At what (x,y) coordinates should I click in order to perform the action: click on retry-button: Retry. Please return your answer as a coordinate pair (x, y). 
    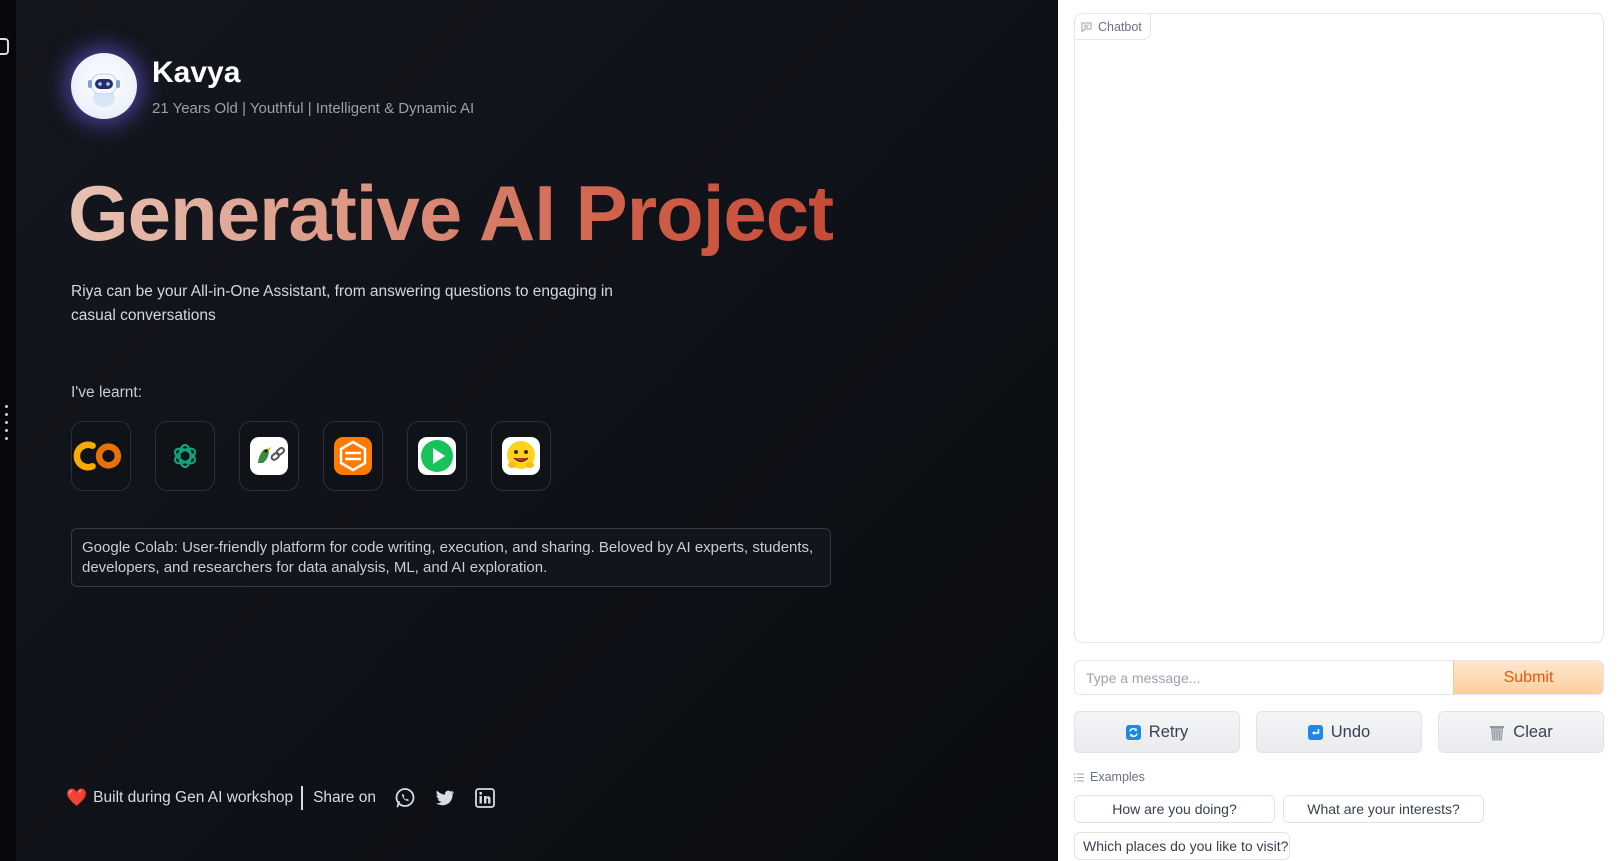
    Looking at the image, I should click on (1157, 732).